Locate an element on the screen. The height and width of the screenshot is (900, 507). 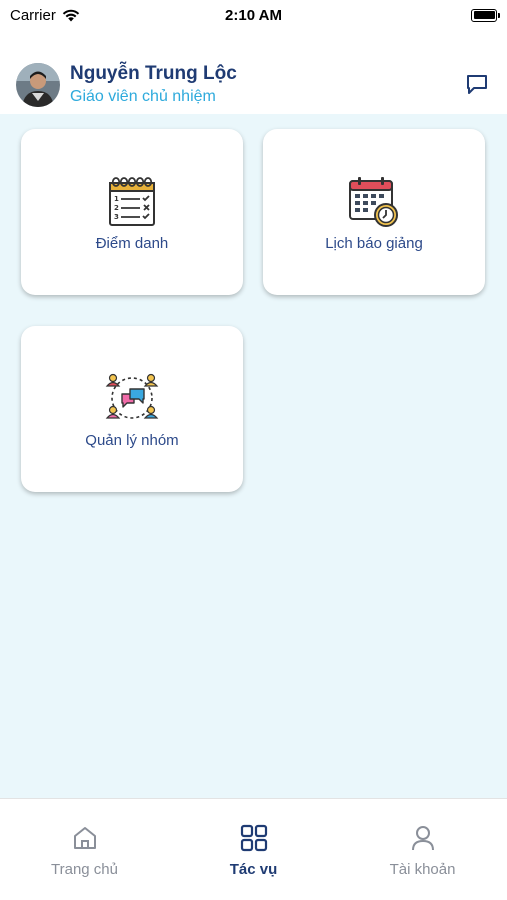
tab-label: Trang chủ is located at coordinates (84, 869).